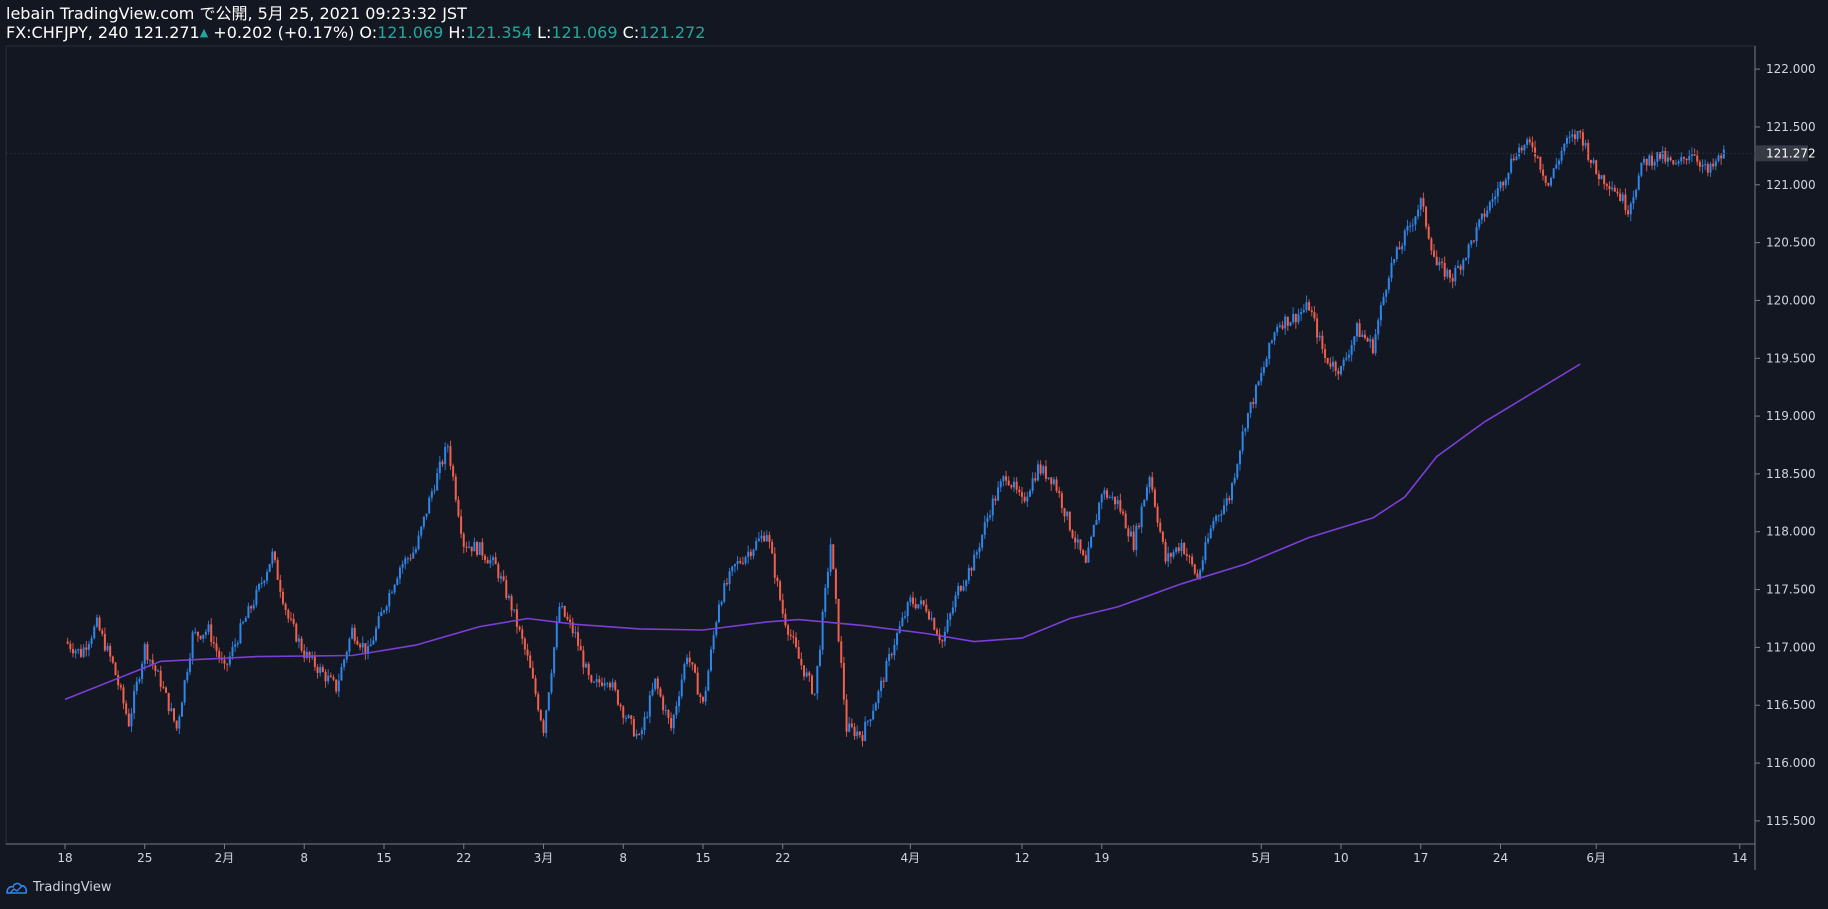 This screenshot has height=909, width=1828. What do you see at coordinates (1791, 300) in the screenshot?
I see `y-tick-label: 120.000` at bounding box center [1791, 300].